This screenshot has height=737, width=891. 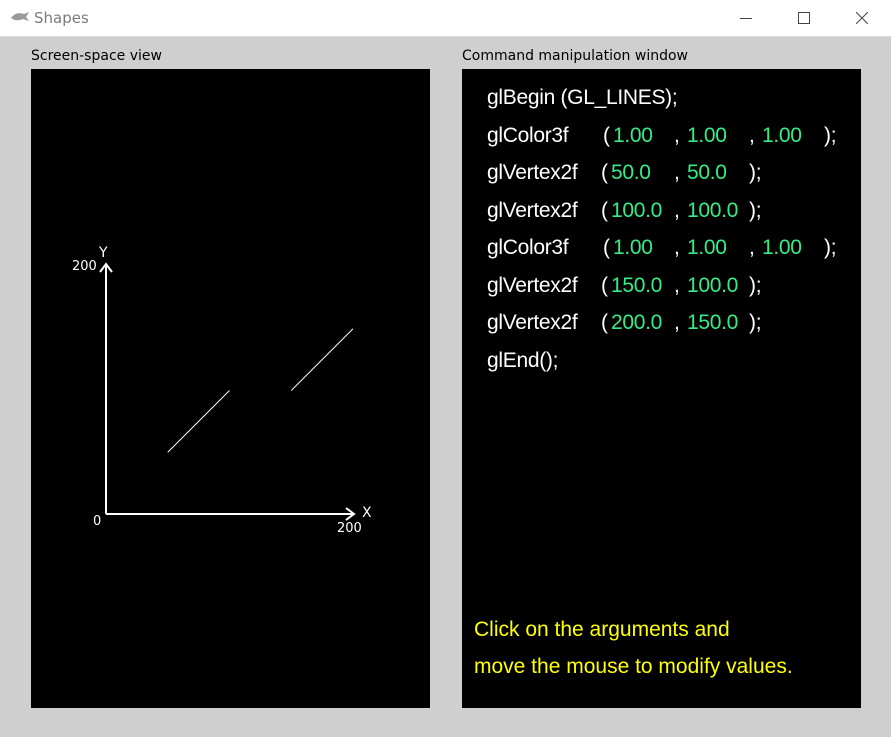 I want to click on vertex1-x-argument: 50.0, so click(x=631, y=173).